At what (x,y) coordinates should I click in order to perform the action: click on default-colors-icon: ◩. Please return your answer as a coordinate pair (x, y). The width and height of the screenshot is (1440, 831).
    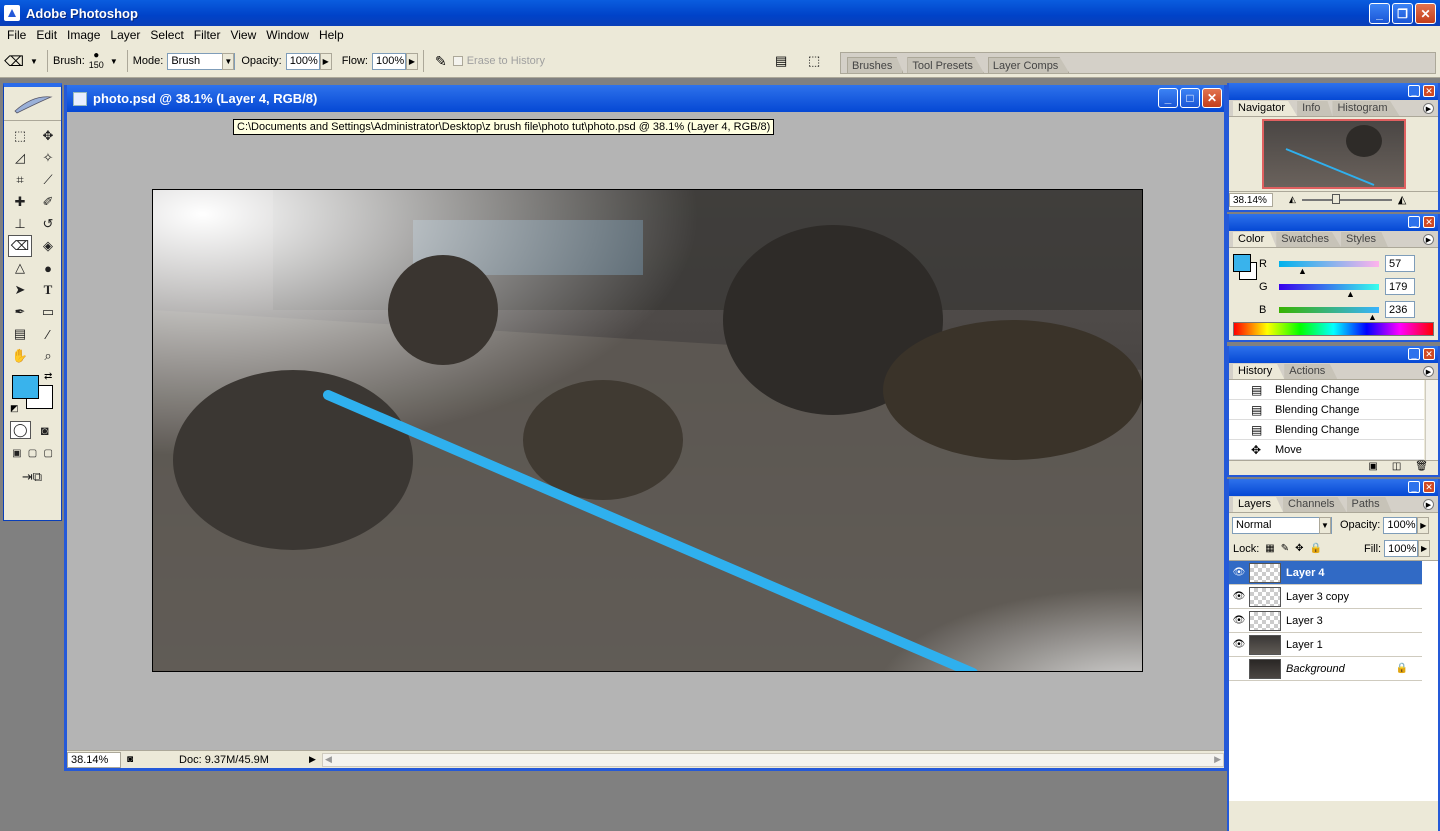
    Looking at the image, I should click on (14, 408).